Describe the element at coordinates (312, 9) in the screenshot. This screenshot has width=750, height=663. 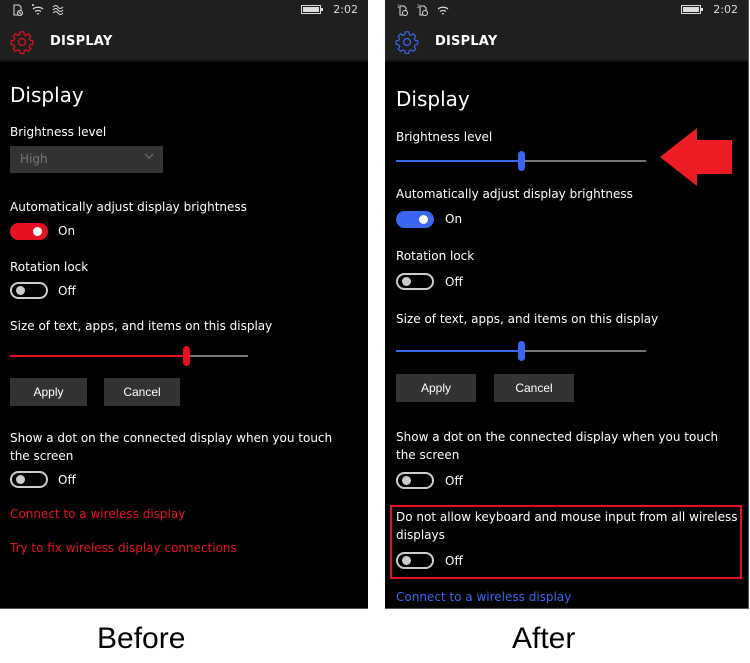
I see `charging-battery-icon` at that location.